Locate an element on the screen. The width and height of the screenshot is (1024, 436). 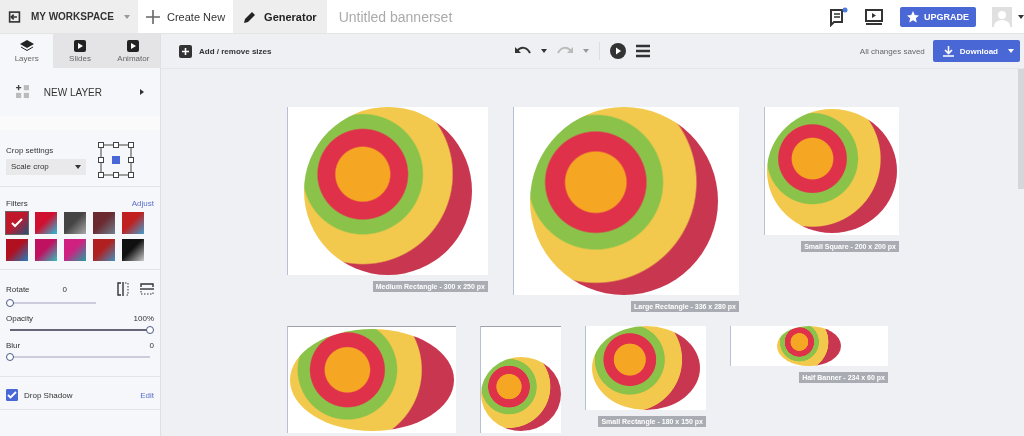
rotate-value: 0 is located at coordinates (64, 289).